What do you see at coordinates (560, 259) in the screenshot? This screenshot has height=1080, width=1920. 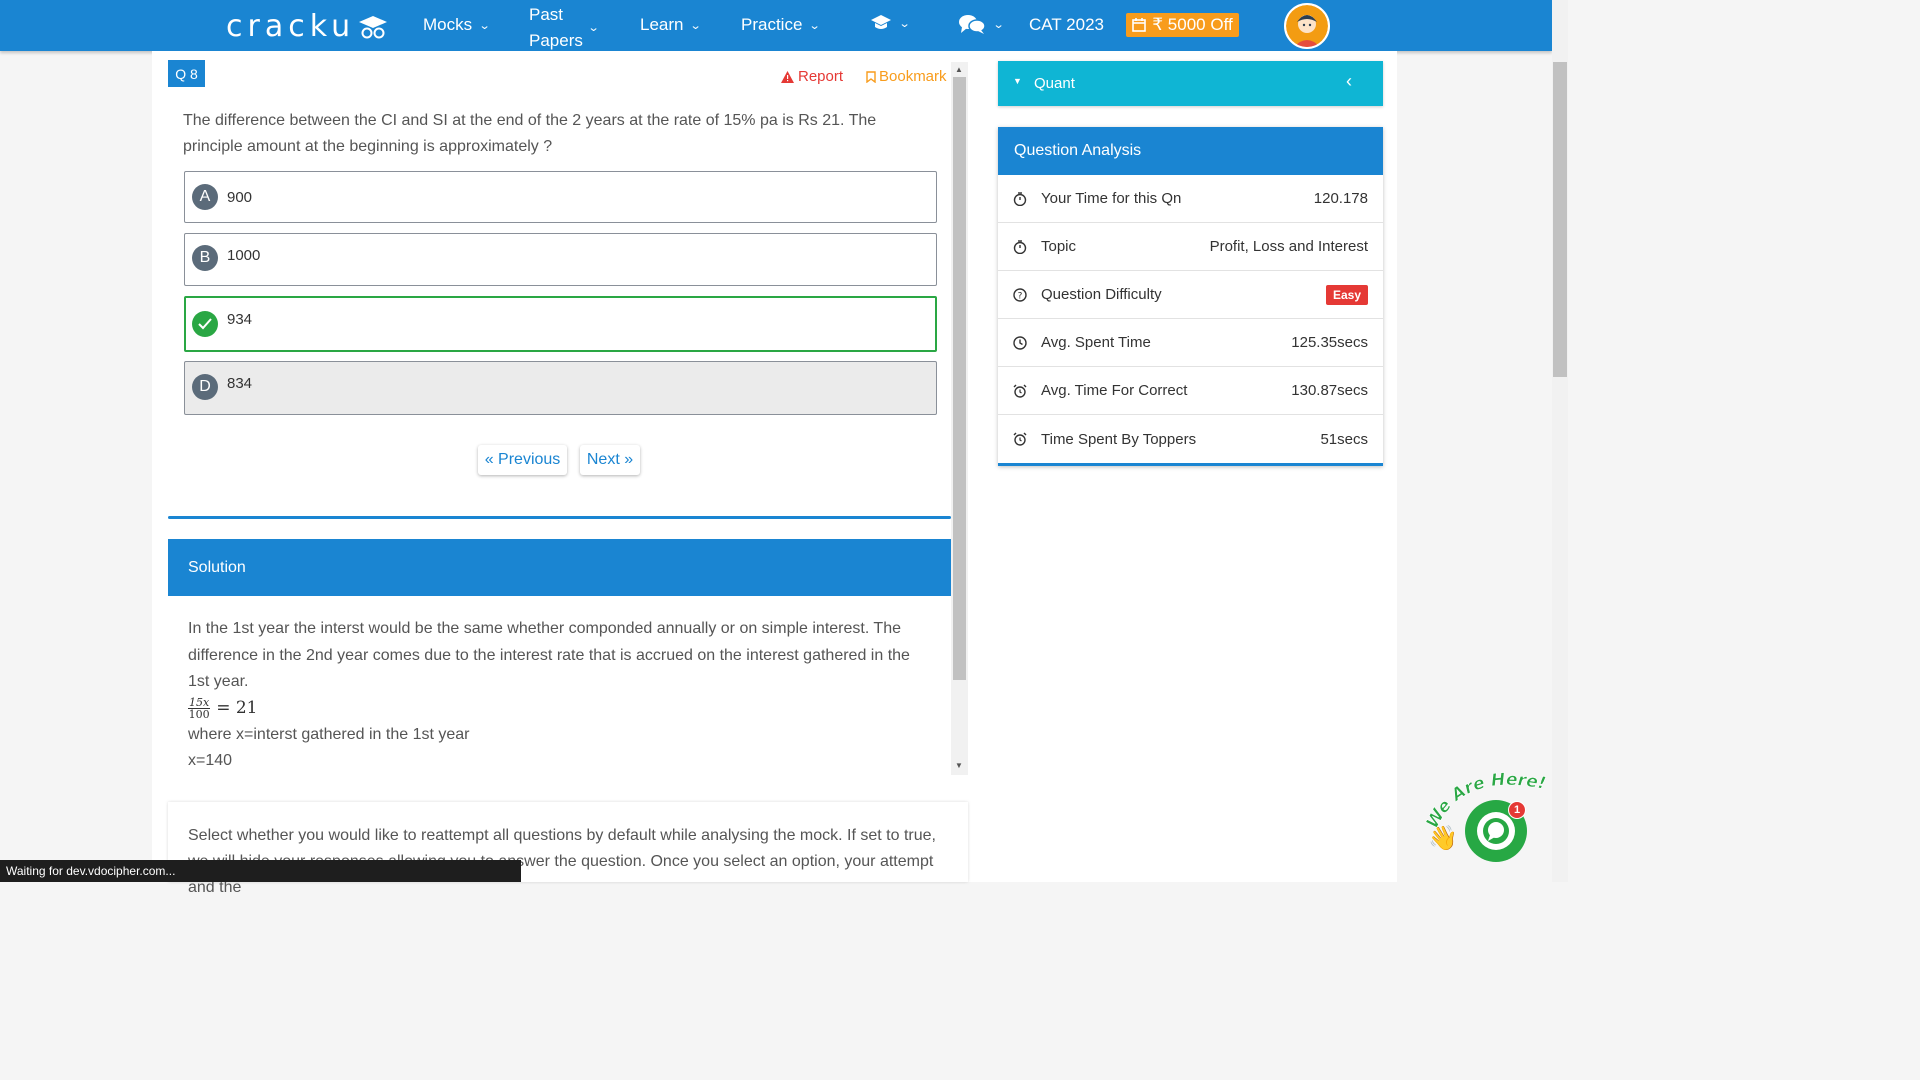 I see `option-b: B 1000` at bounding box center [560, 259].